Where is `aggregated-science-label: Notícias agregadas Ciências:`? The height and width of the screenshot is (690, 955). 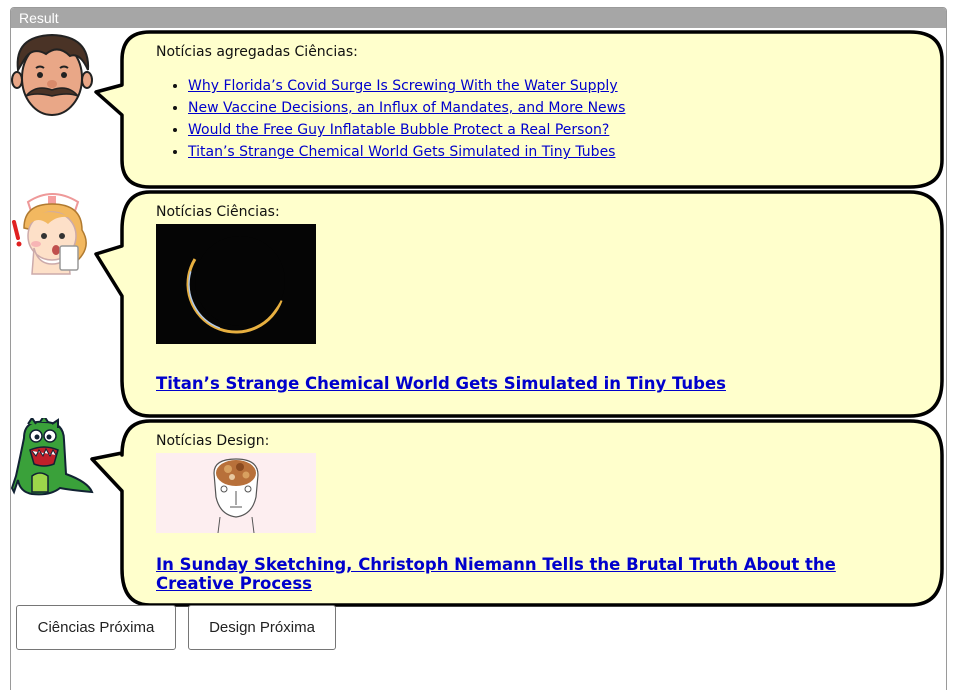 aggregated-science-label: Notícias agregadas Ciências: is located at coordinates (257, 52).